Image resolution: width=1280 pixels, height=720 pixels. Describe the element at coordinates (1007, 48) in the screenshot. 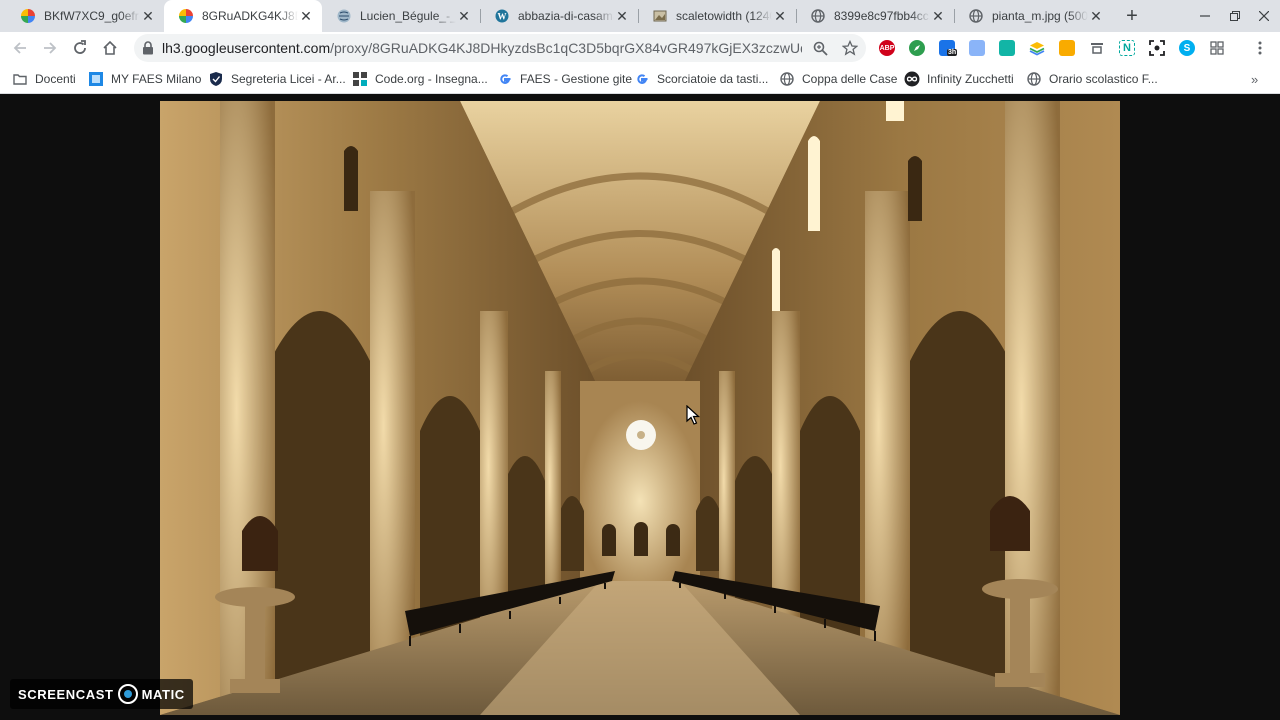

I see `teal-extension-icon` at that location.